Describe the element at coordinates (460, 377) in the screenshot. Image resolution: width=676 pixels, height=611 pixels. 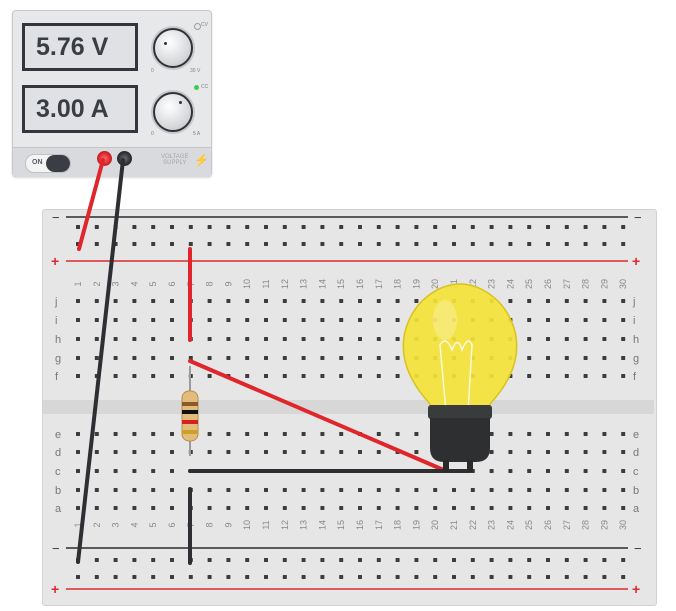
I see `light-bulb` at that location.